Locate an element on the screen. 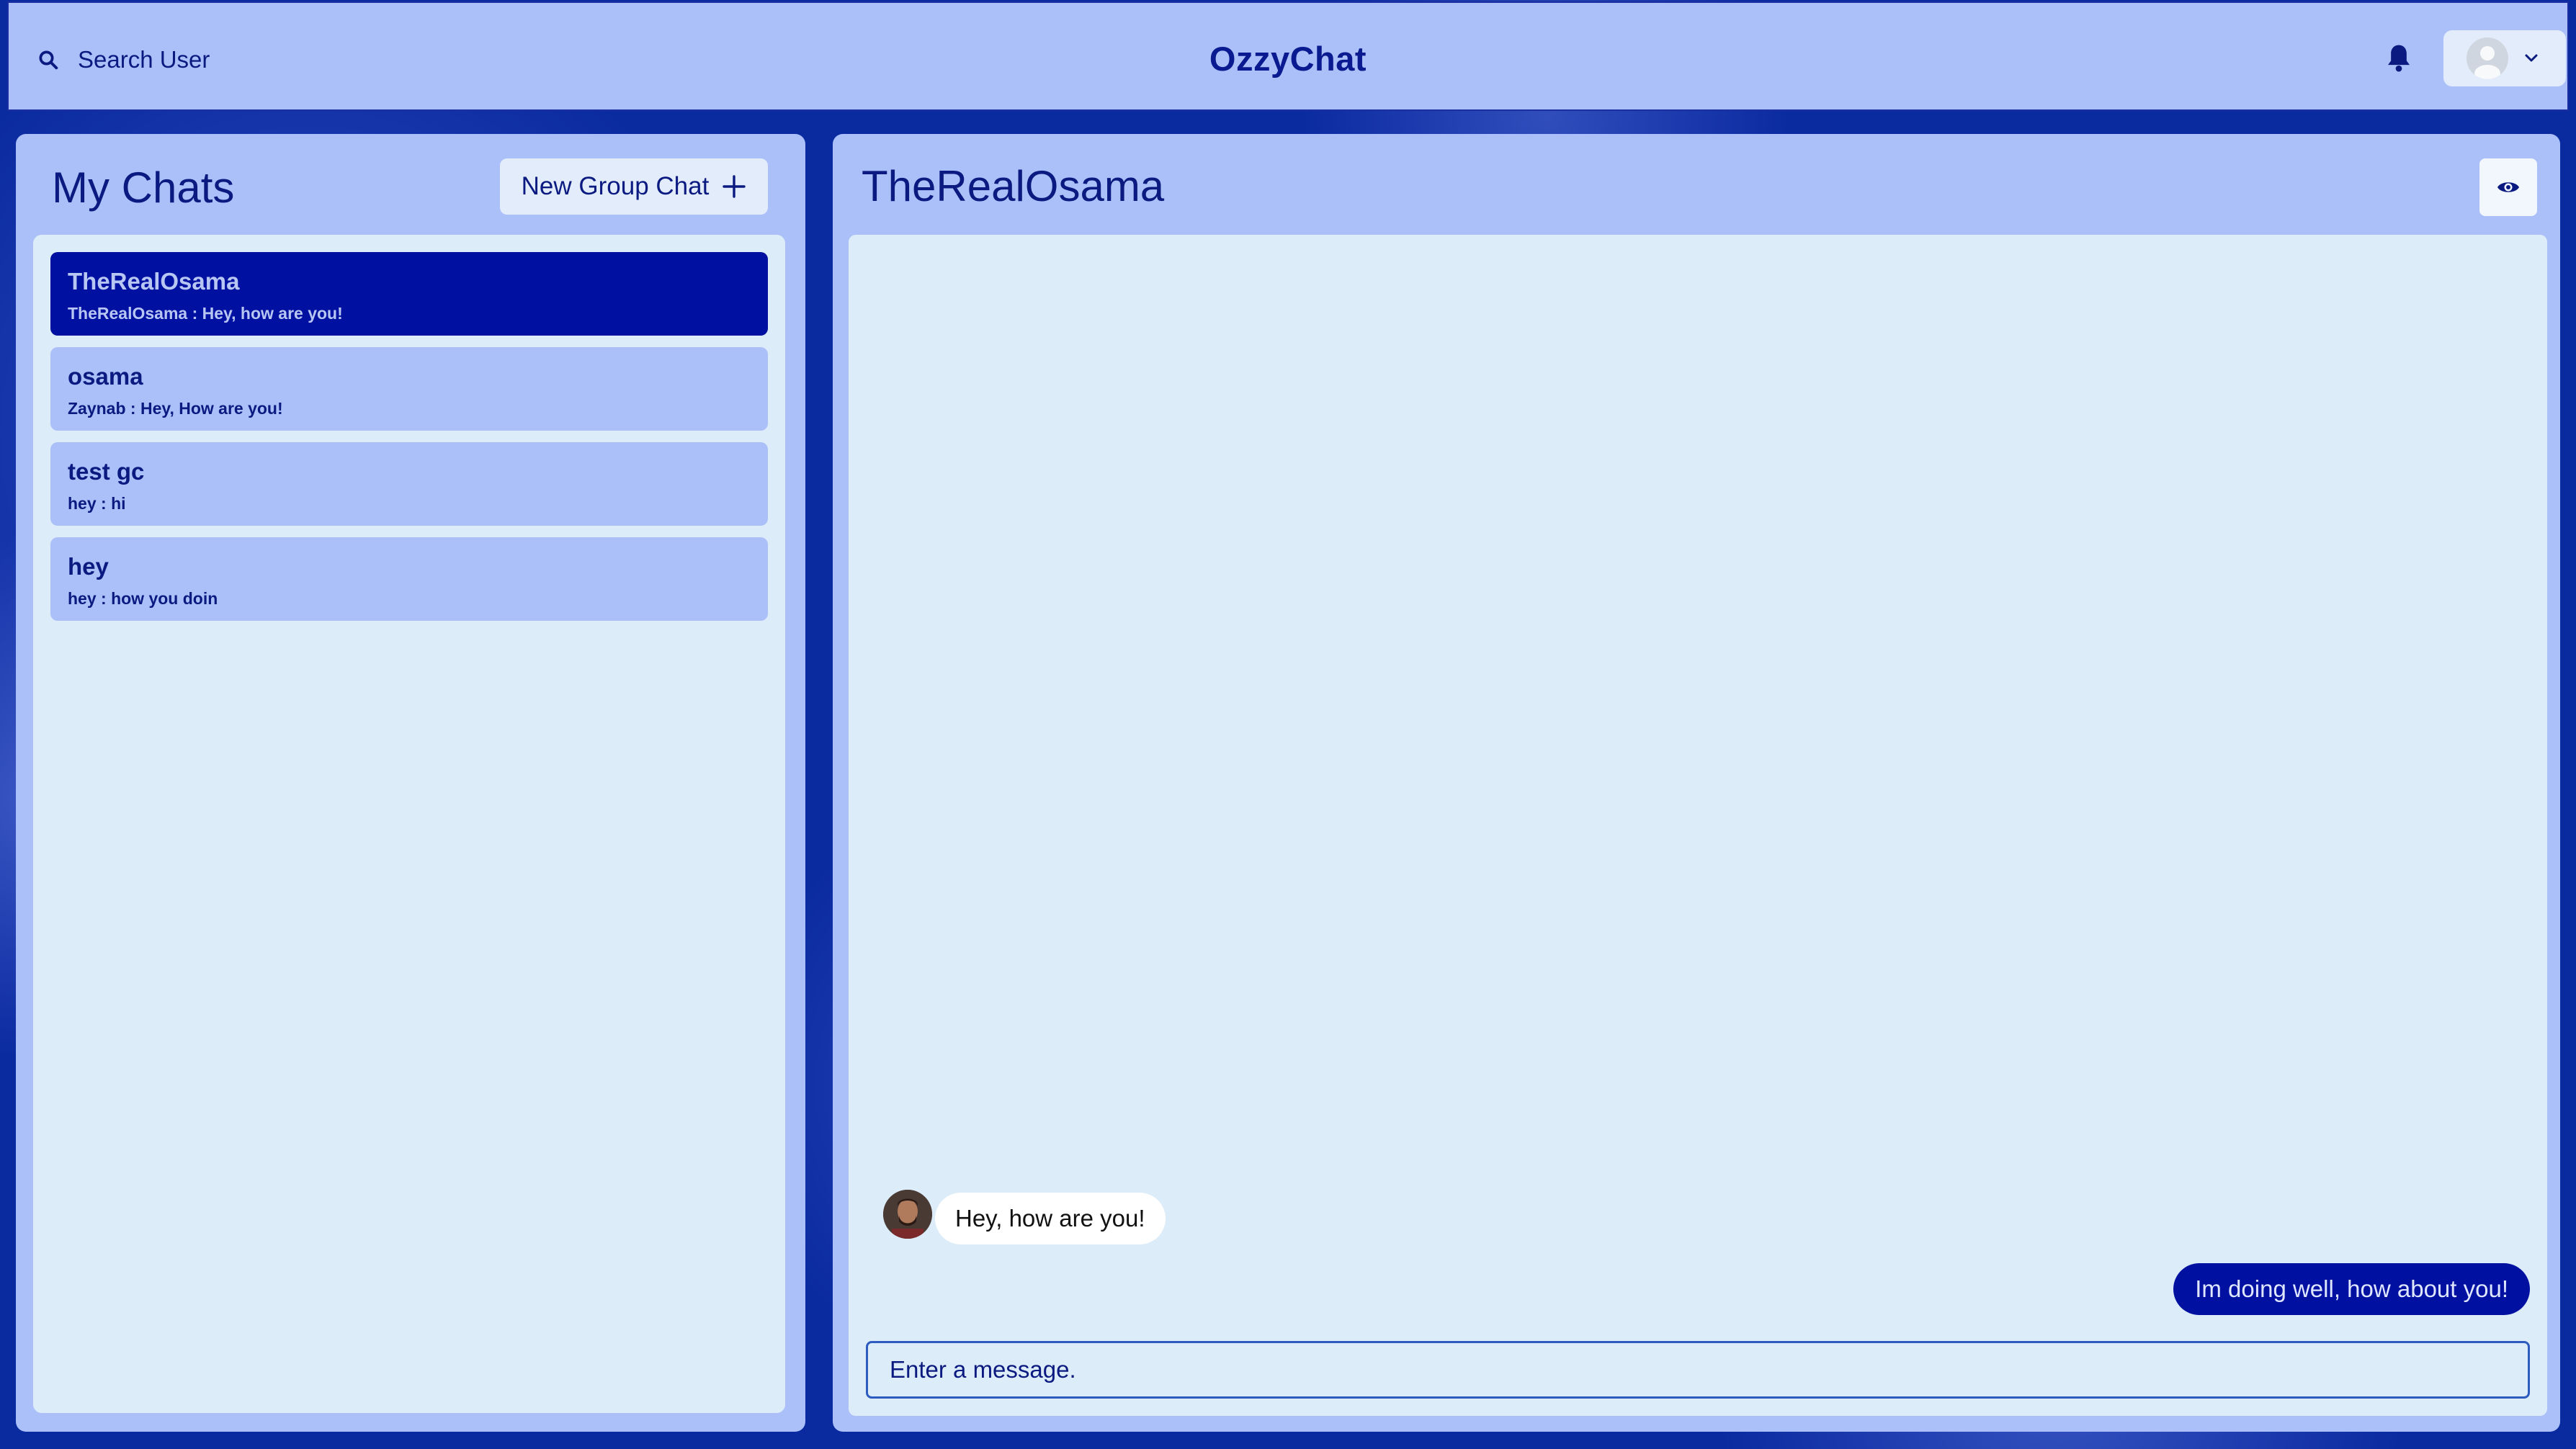 The width and height of the screenshot is (2576, 1449). chat-item-name: osama is located at coordinates (106, 376).